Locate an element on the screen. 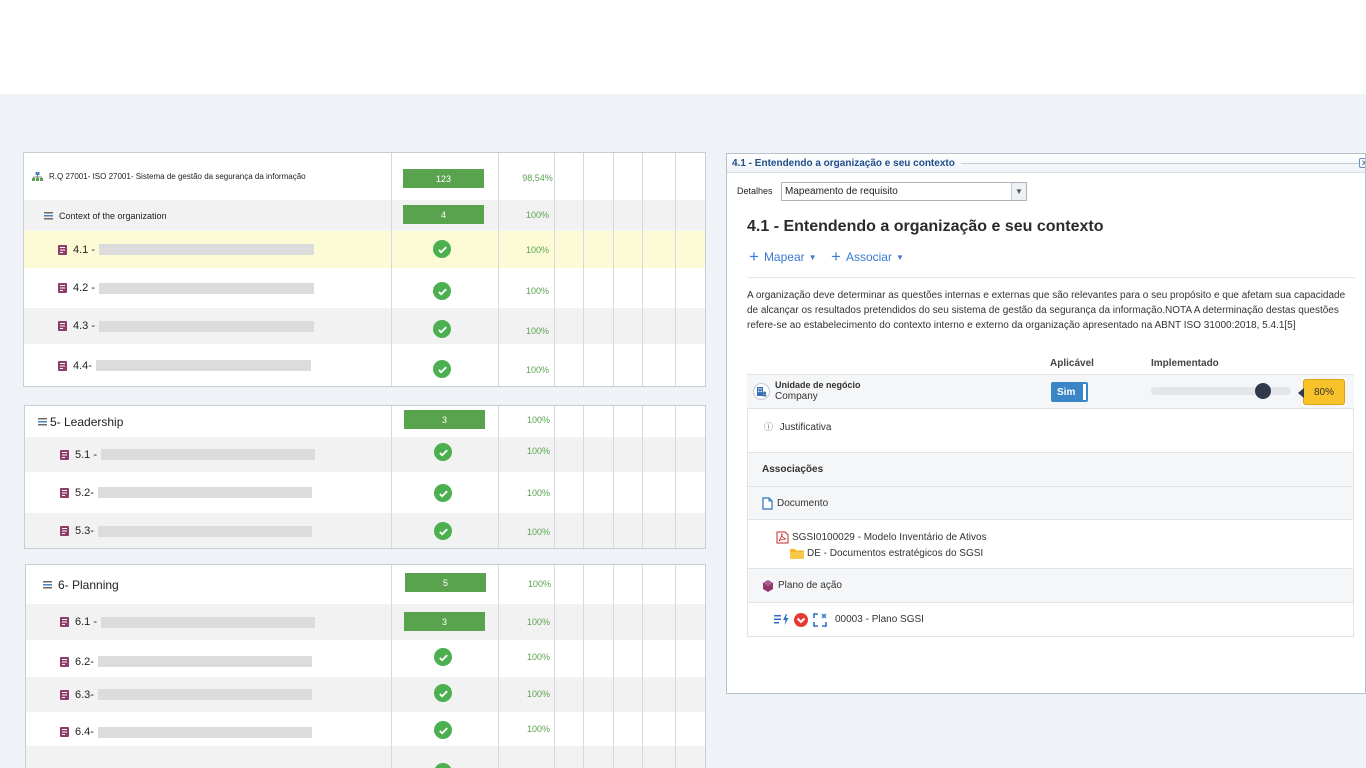 The height and width of the screenshot is (768, 1366). item-label: 6.4- is located at coordinates (84, 732).